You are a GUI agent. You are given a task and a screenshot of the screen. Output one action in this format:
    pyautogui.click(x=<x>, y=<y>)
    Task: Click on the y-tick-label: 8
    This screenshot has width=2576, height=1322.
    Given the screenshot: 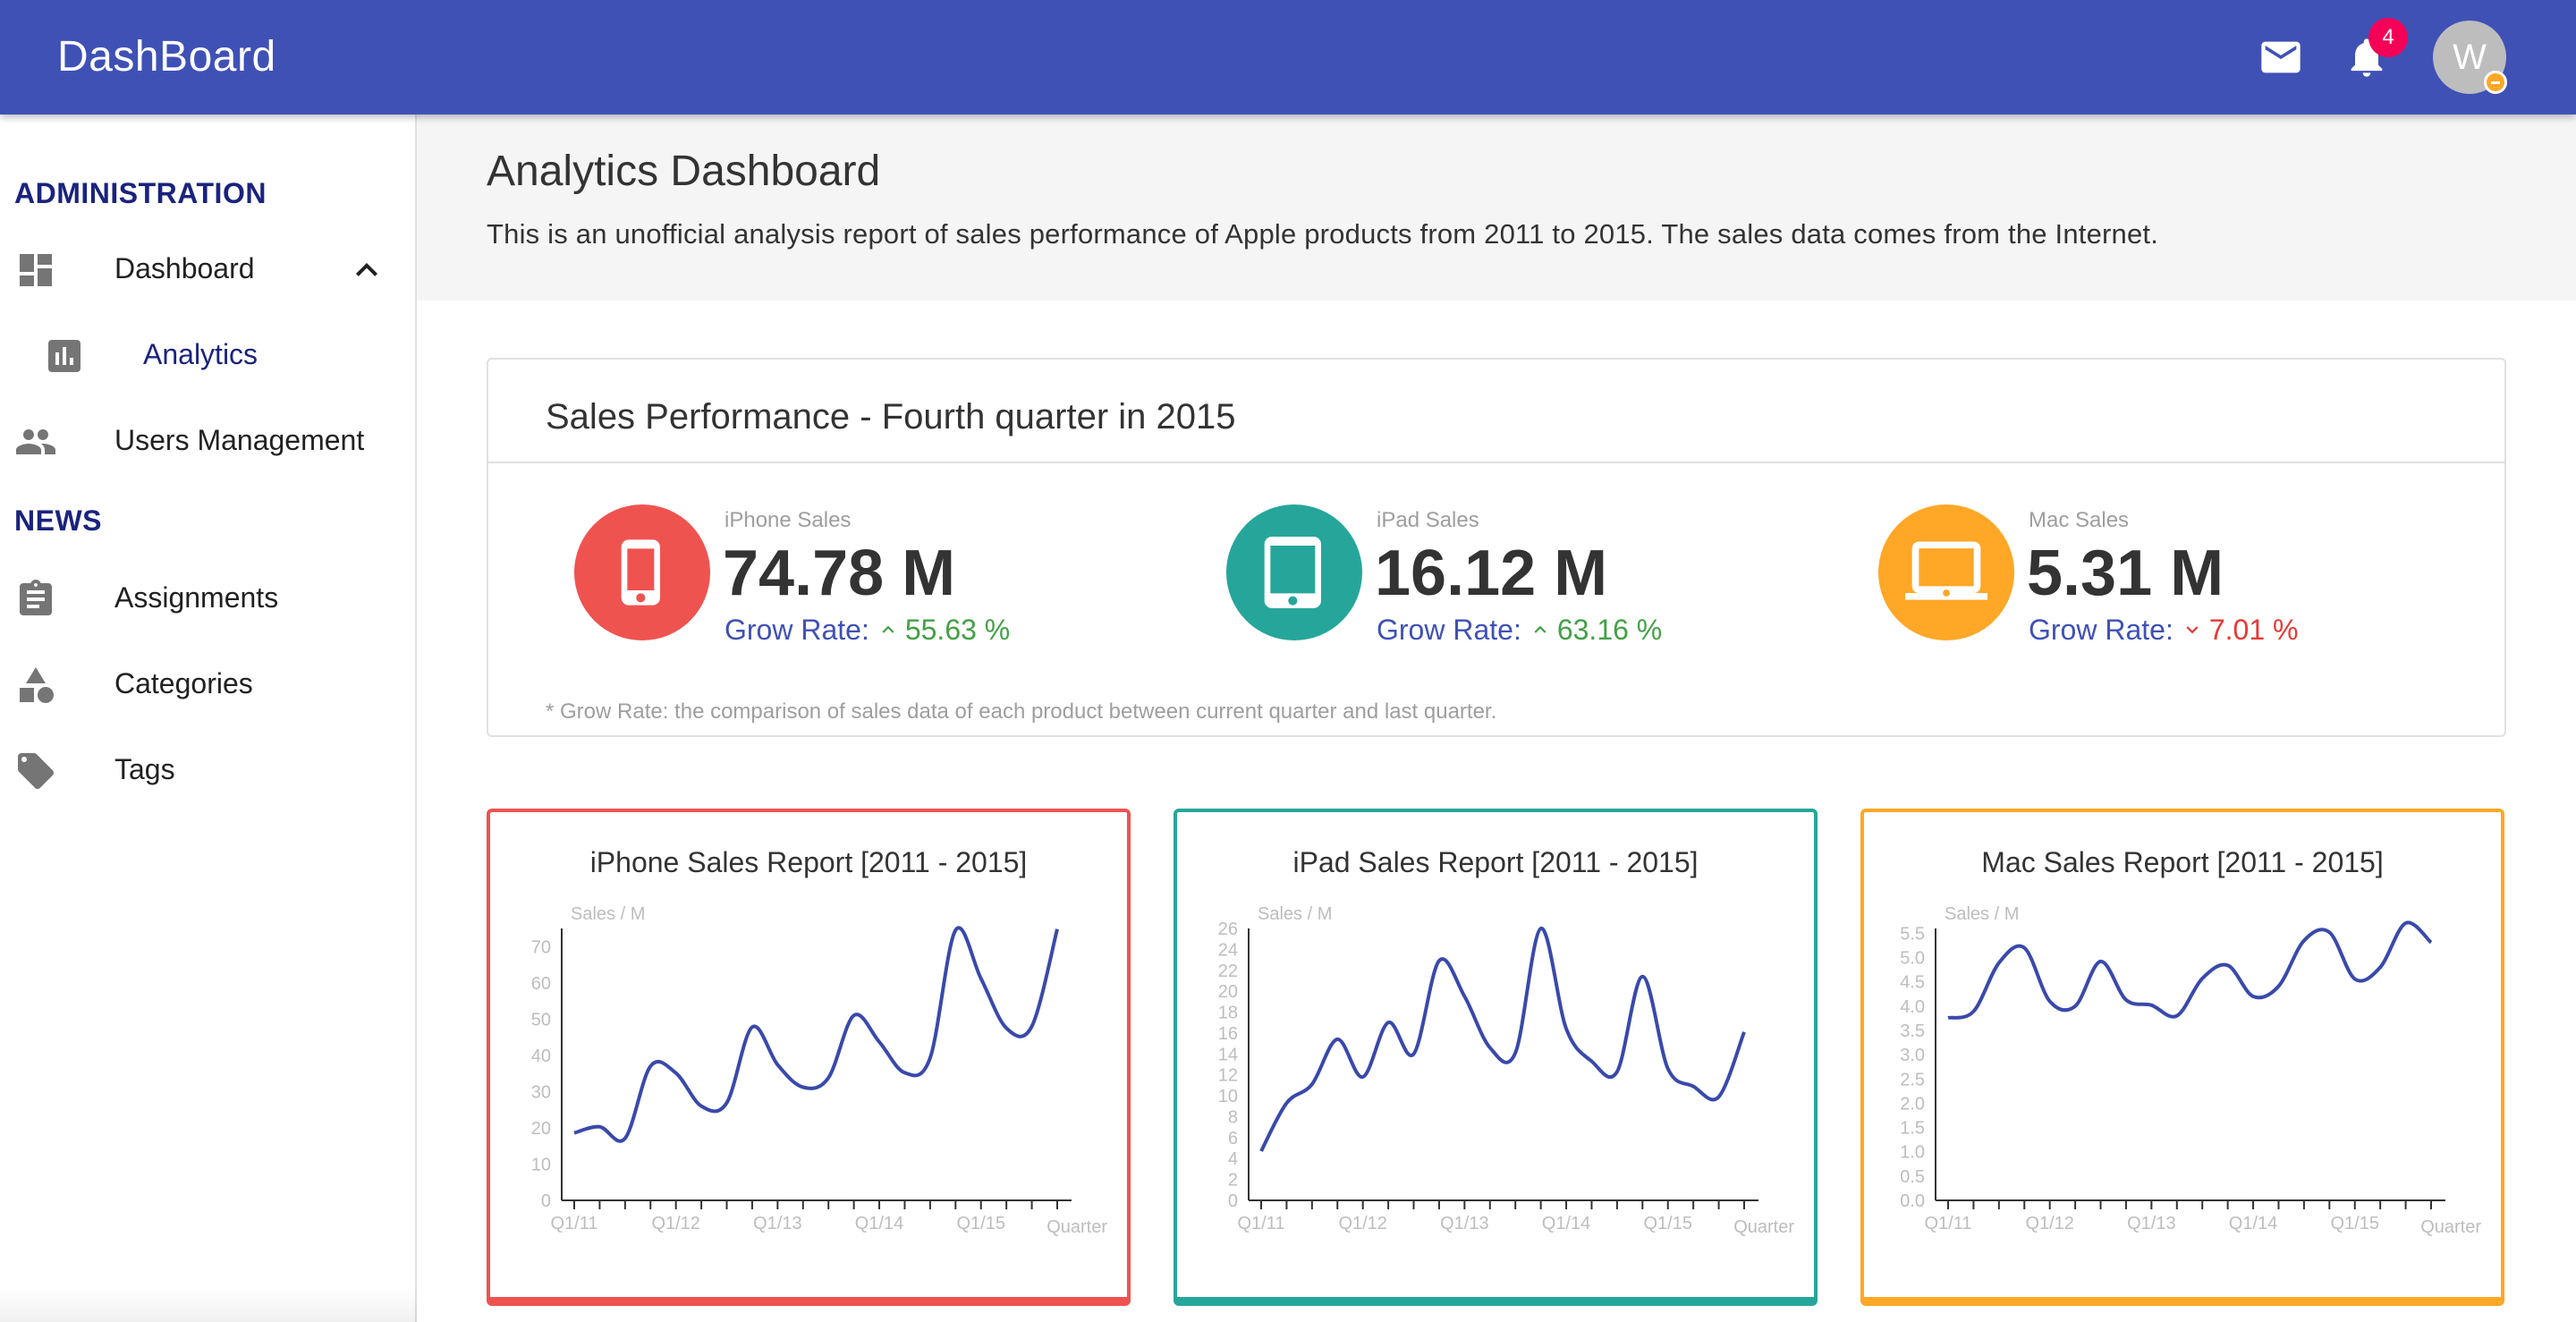 What is the action you would take?
    pyautogui.click(x=1233, y=1117)
    